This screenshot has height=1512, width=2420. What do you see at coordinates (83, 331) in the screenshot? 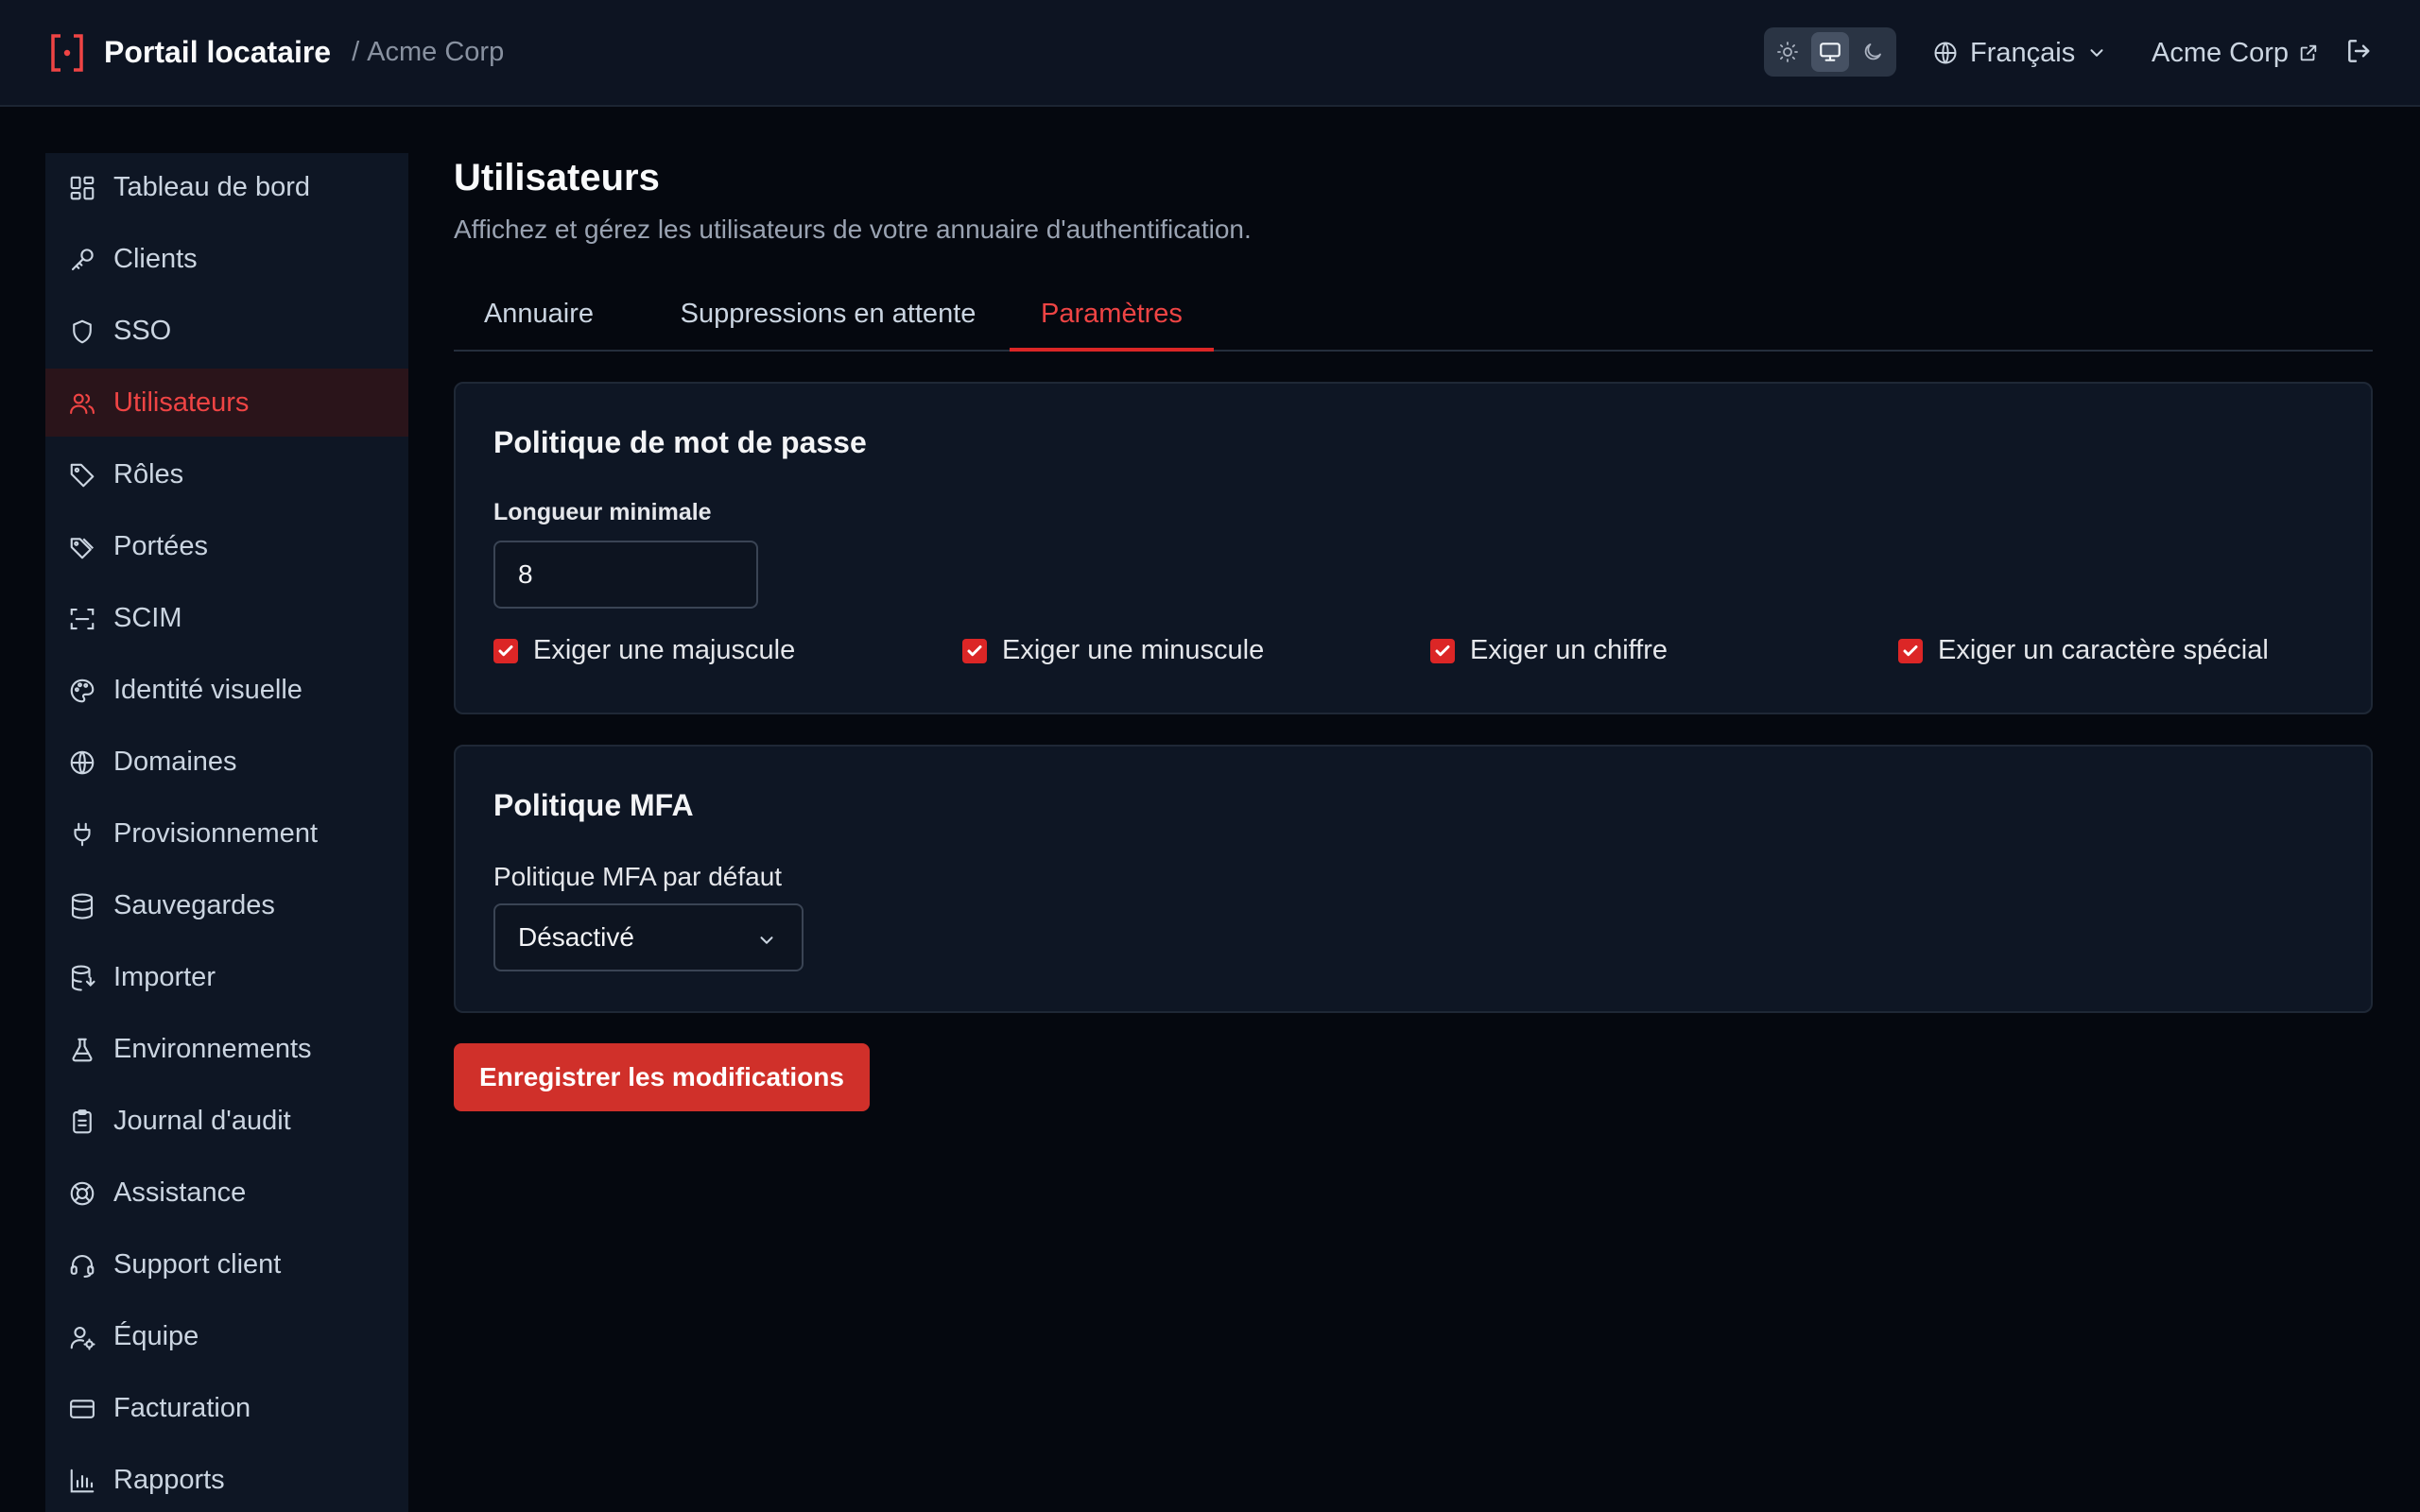
I see `shield-icon` at bounding box center [83, 331].